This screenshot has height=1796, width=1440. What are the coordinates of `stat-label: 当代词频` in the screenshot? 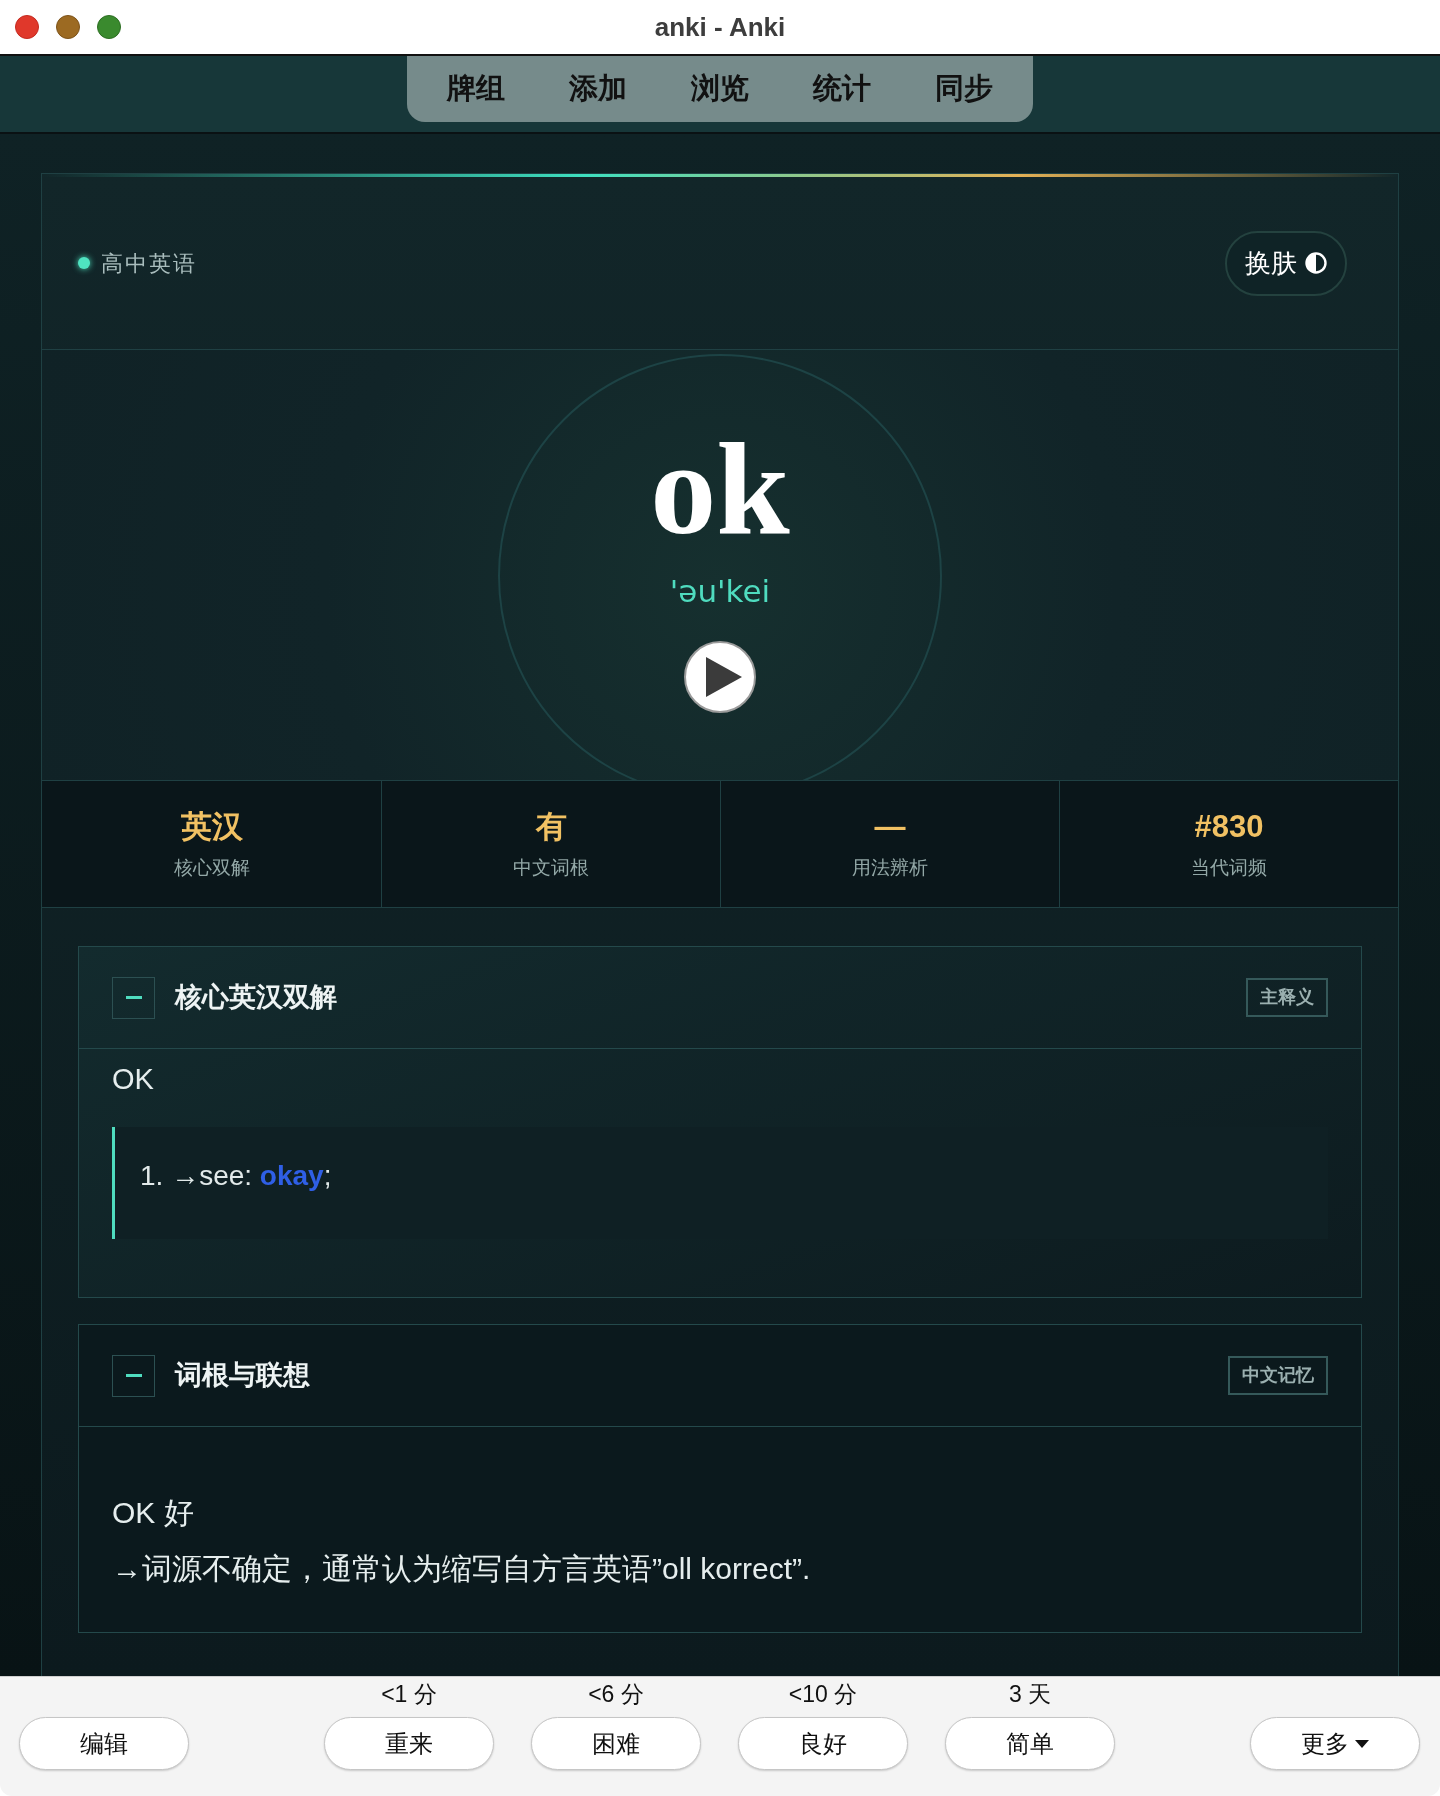 It's located at (1229, 868).